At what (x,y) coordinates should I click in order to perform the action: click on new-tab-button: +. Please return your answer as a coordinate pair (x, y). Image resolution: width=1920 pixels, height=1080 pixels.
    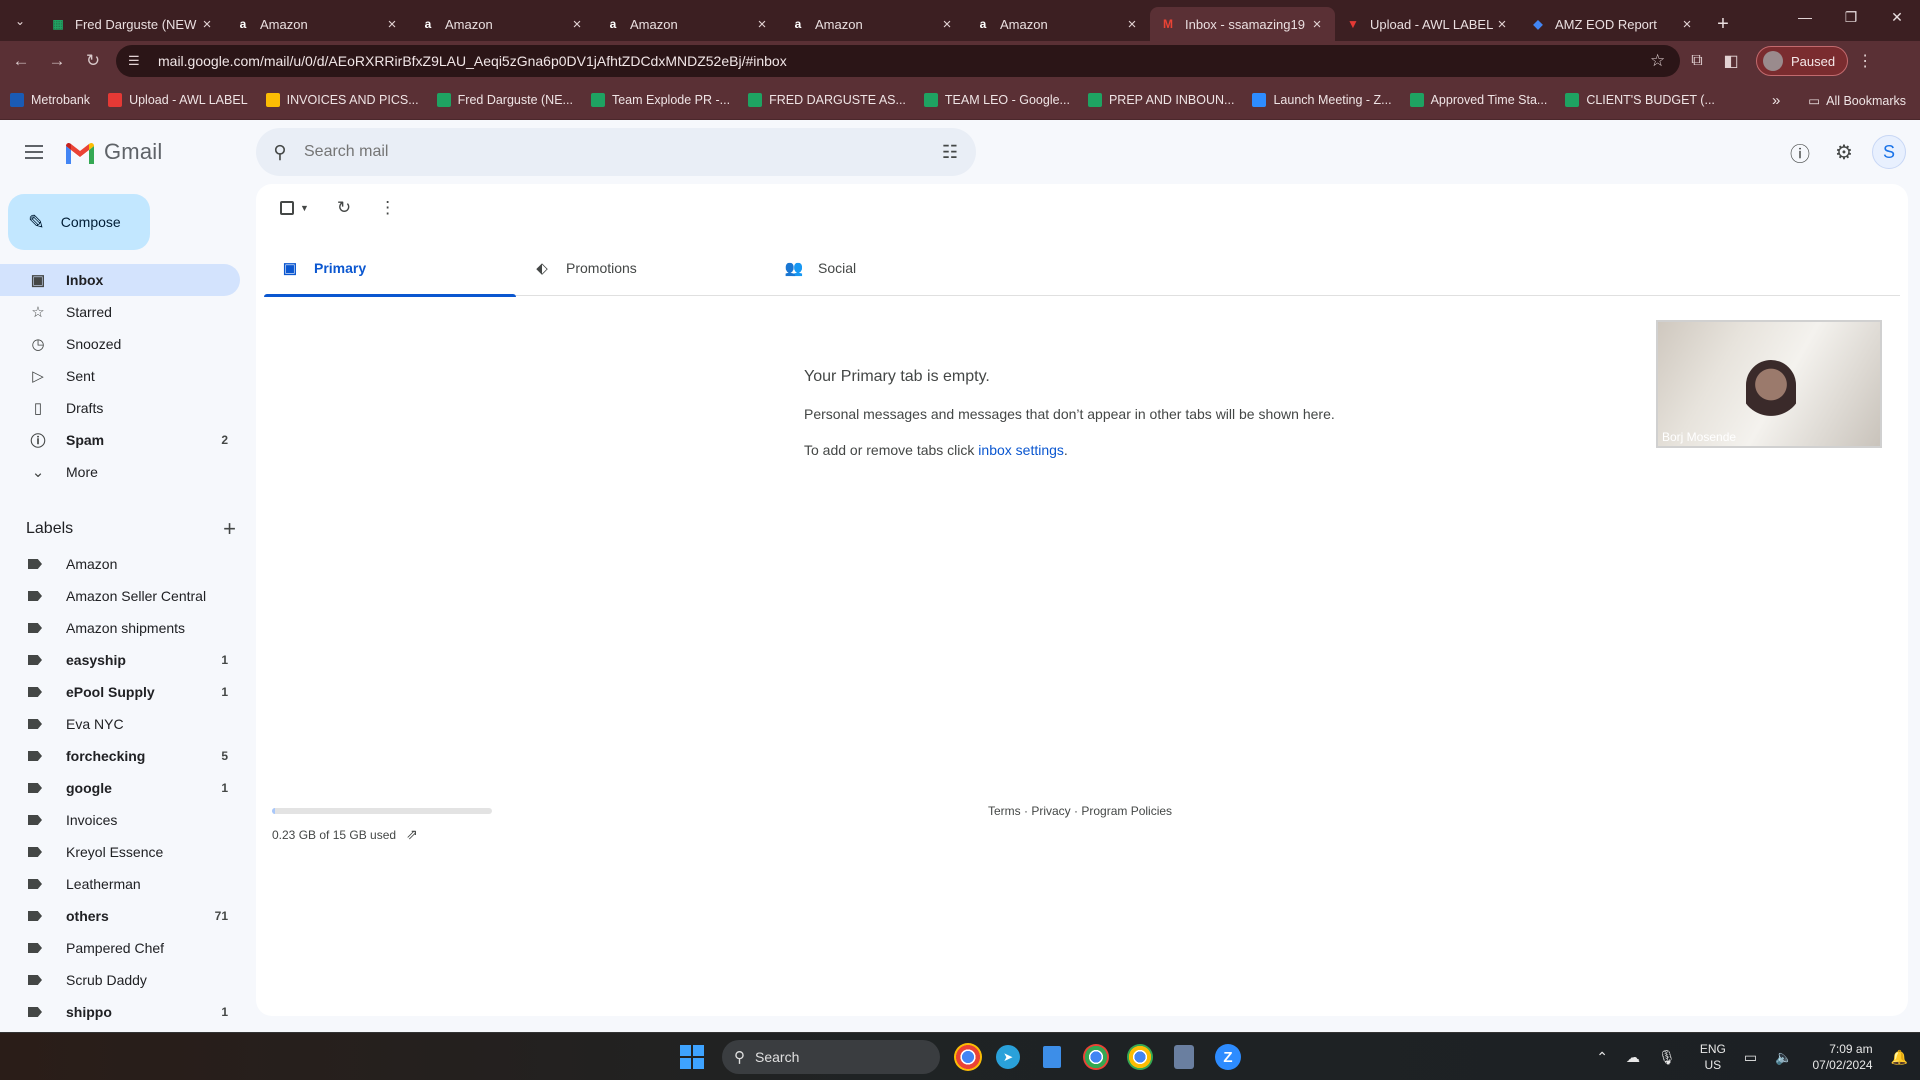
    Looking at the image, I should click on (1723, 24).